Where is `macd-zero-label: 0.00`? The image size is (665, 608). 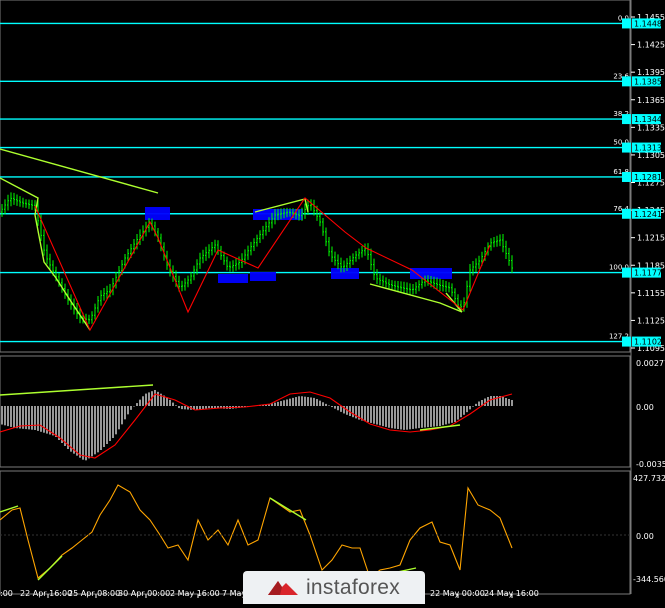 macd-zero-label: 0.00 is located at coordinates (645, 407).